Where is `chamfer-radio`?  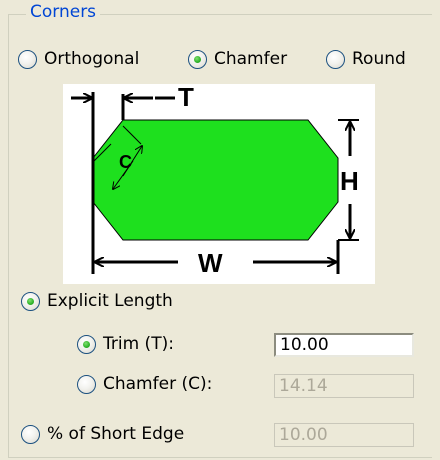 chamfer-radio is located at coordinates (86, 384).